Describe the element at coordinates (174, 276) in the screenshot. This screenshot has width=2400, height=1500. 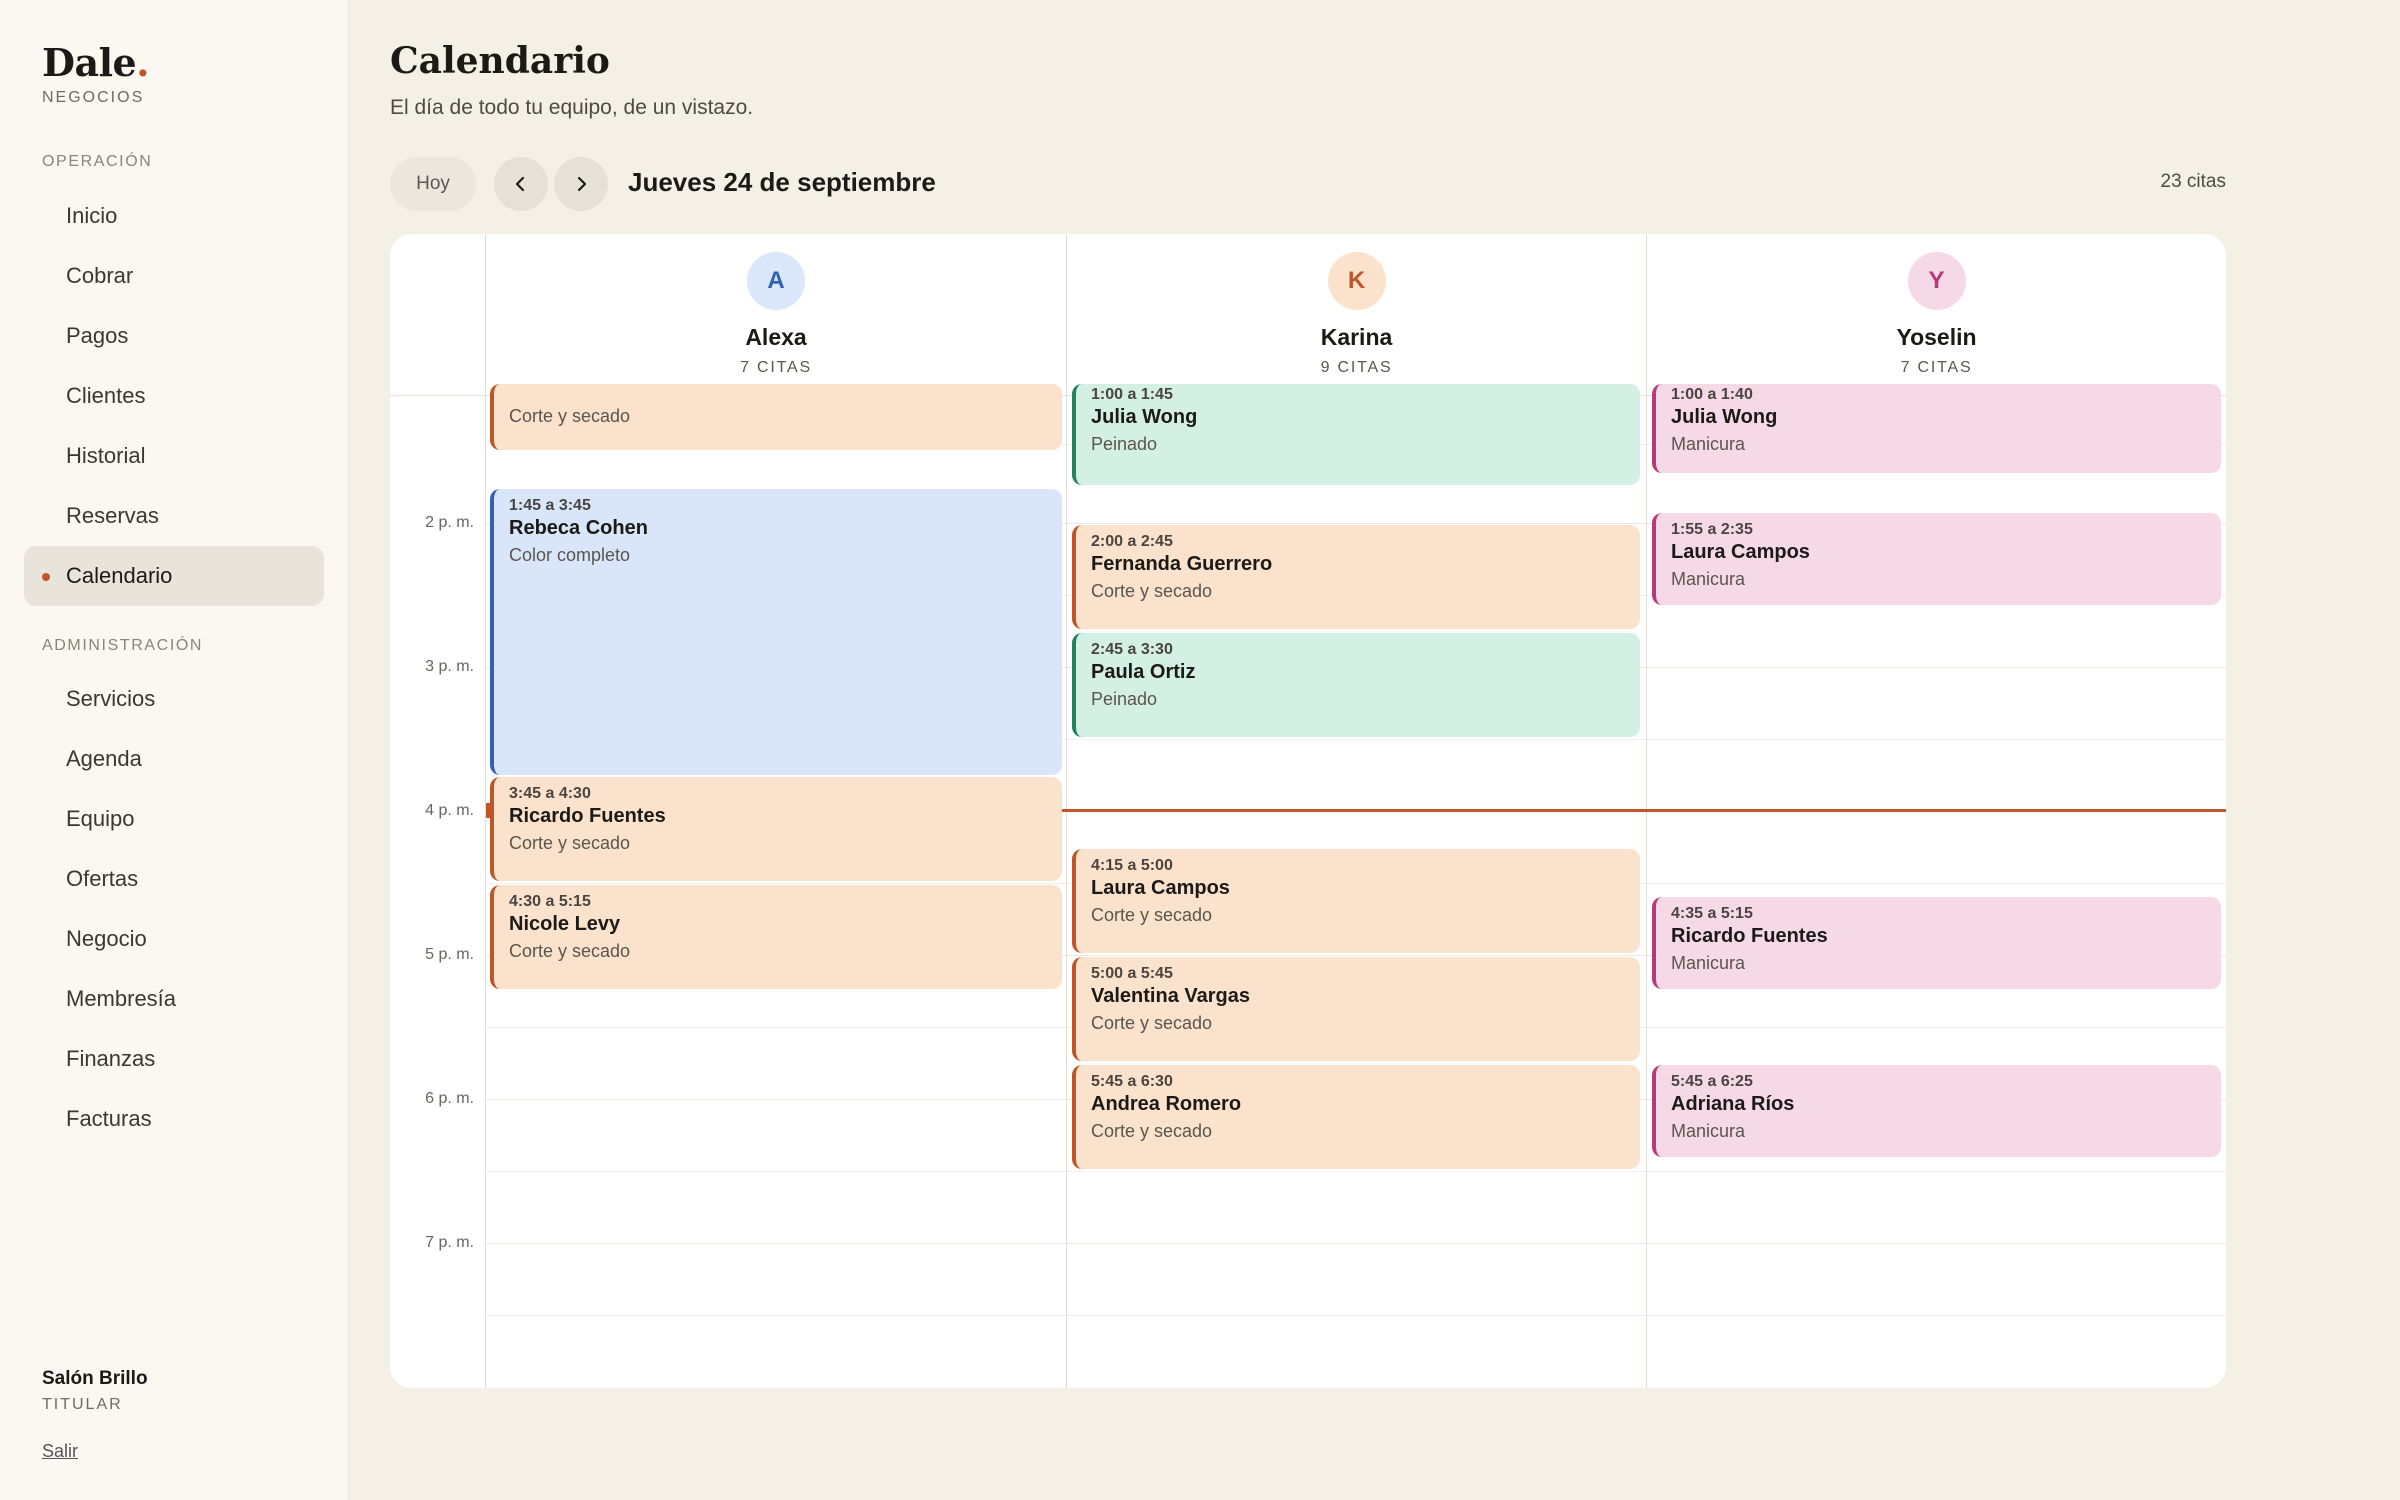
I see `sidebar-item-cobrar: Cobrar` at that location.